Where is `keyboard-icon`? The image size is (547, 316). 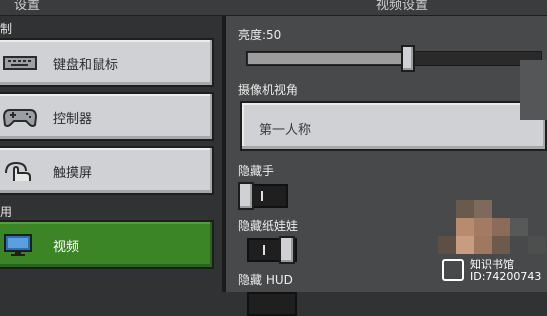 keyboard-icon is located at coordinates (20, 63).